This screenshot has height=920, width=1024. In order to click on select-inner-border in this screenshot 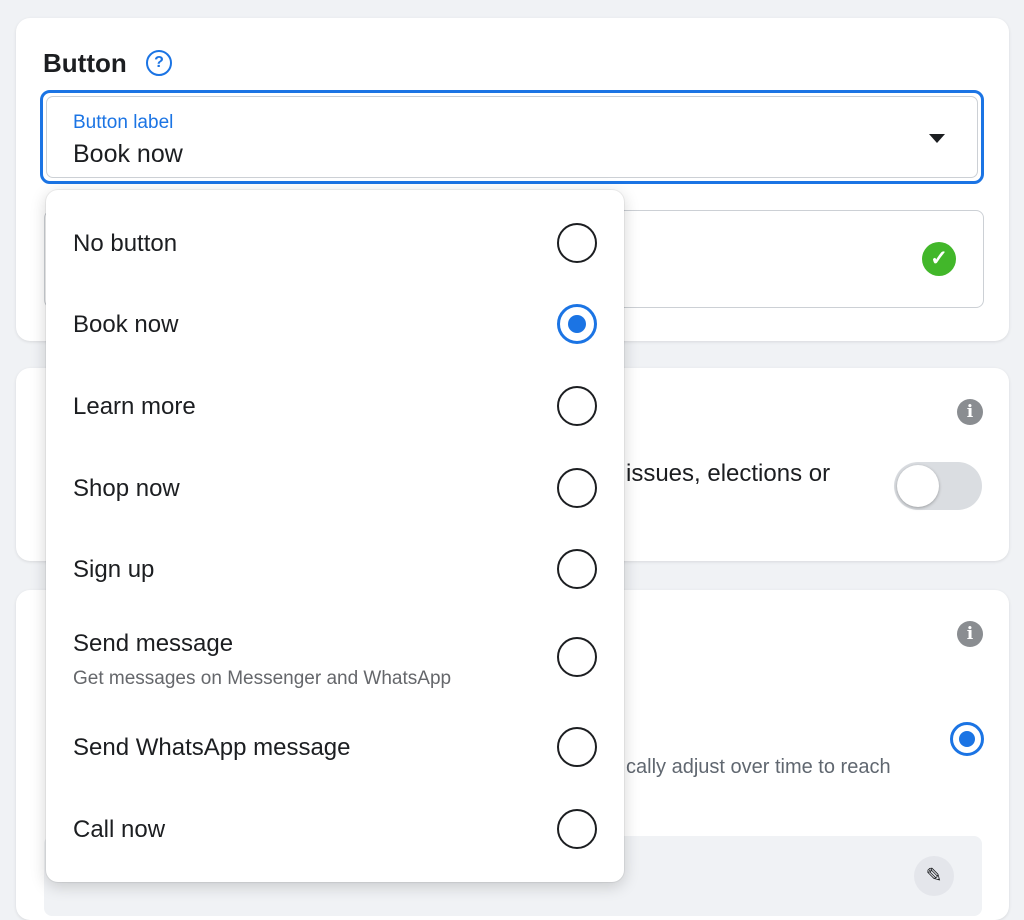, I will do `click(512, 137)`.